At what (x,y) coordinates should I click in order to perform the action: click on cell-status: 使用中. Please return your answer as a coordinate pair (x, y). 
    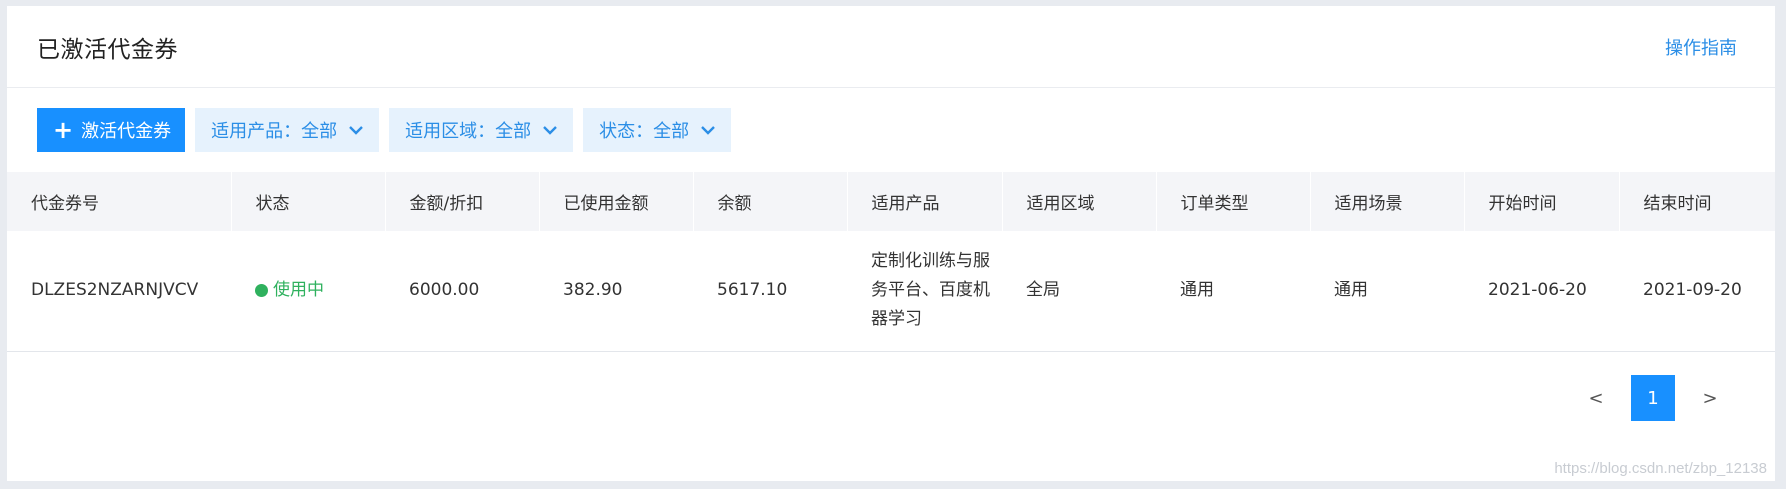
    Looking at the image, I should click on (308, 291).